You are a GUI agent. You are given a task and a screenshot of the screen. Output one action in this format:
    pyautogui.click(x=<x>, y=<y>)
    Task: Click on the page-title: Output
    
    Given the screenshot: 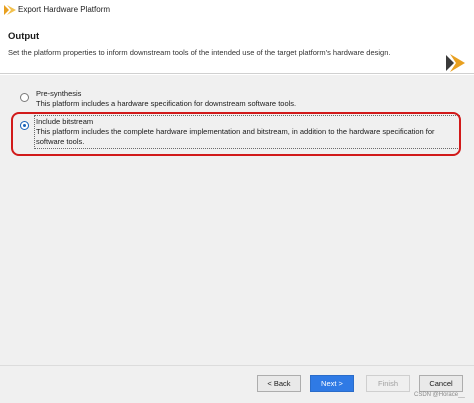 What is the action you would take?
    pyautogui.click(x=24, y=36)
    